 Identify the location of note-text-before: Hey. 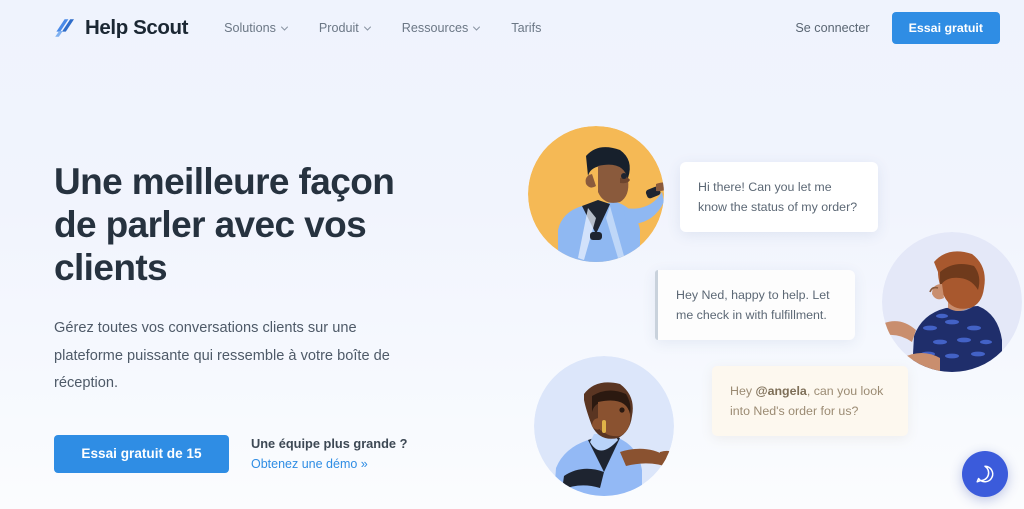
(743, 391).